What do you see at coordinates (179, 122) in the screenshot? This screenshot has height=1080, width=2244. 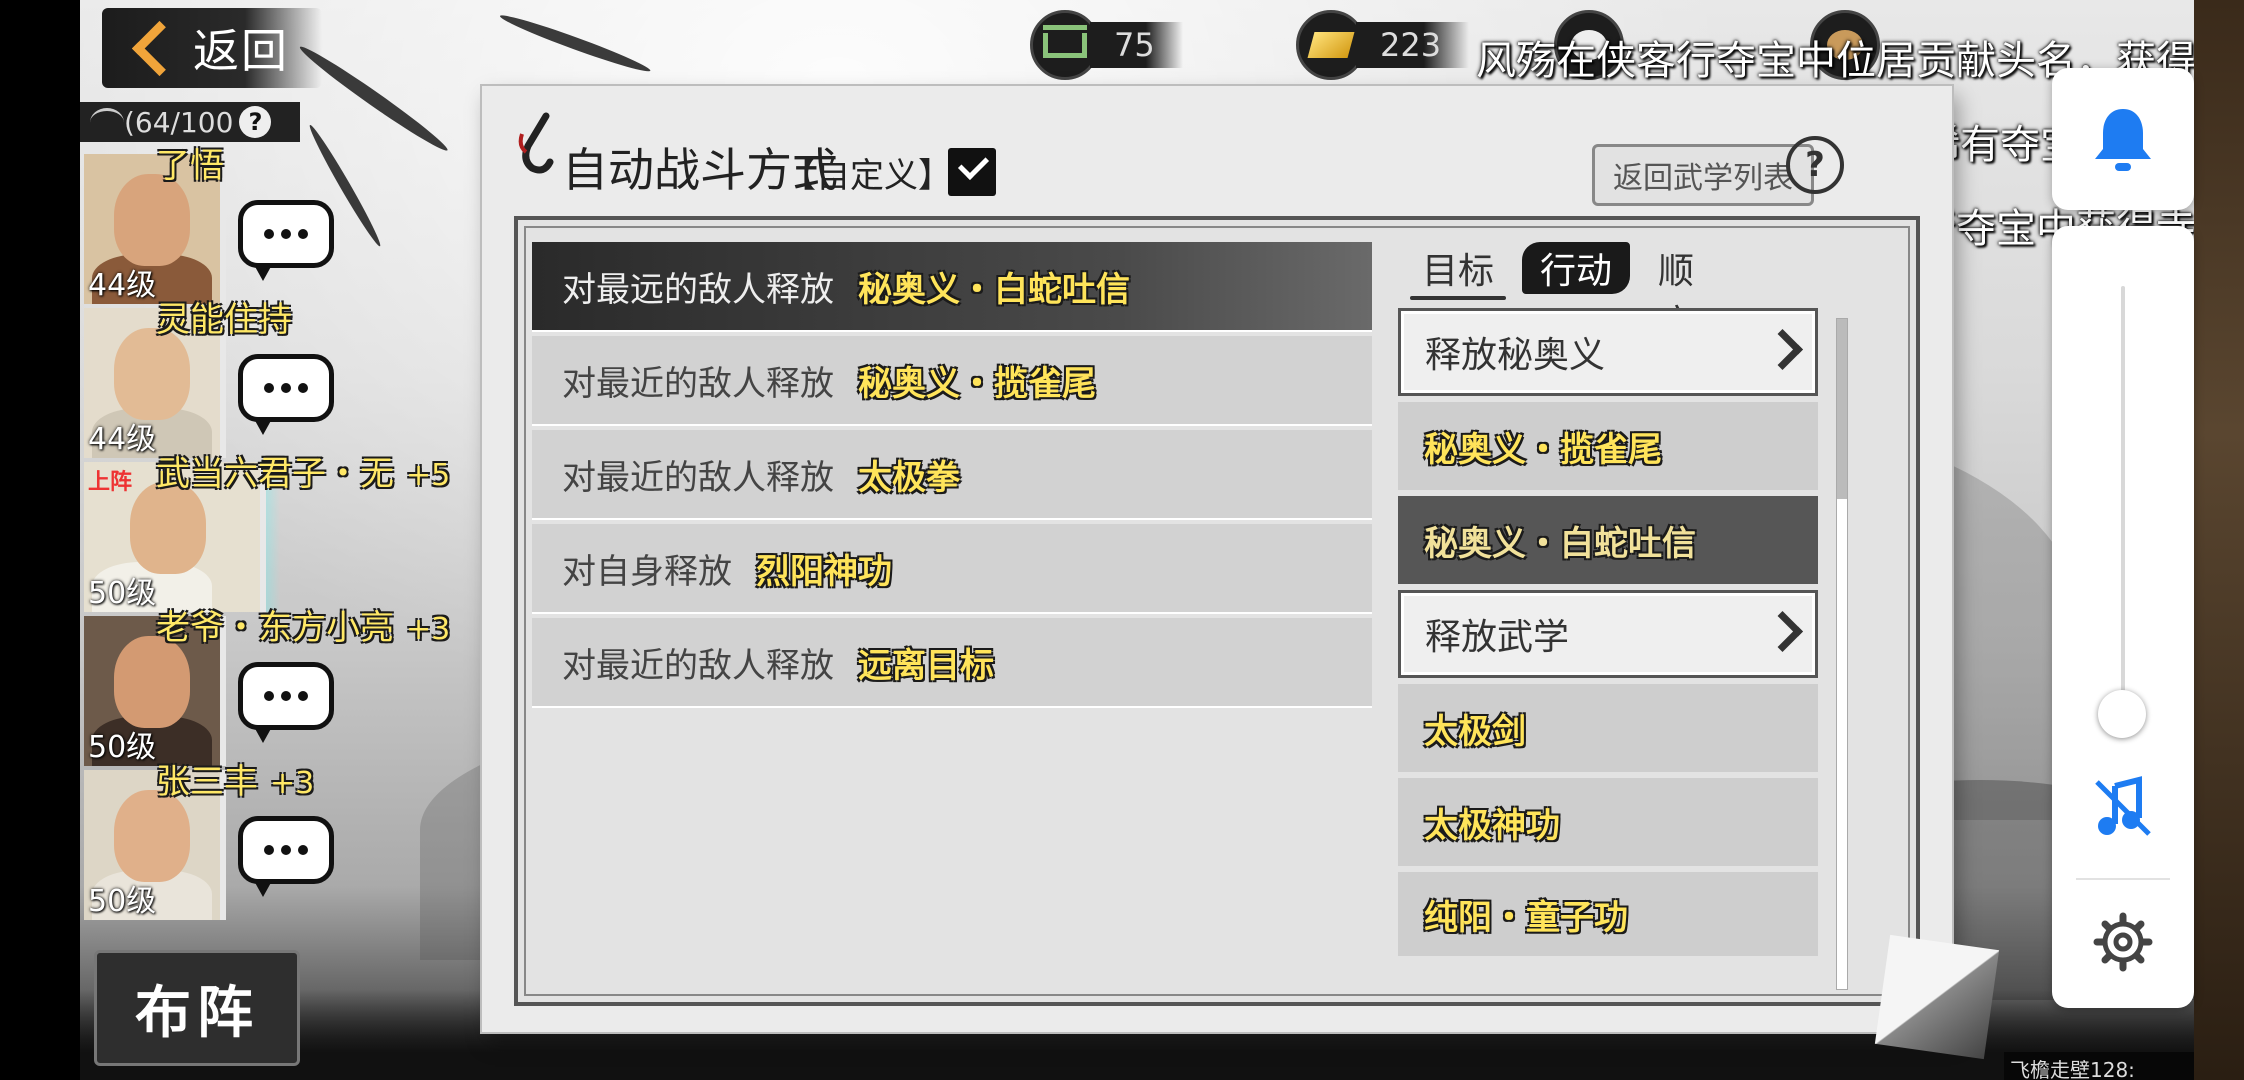 I see `team-count: (64/100` at bounding box center [179, 122].